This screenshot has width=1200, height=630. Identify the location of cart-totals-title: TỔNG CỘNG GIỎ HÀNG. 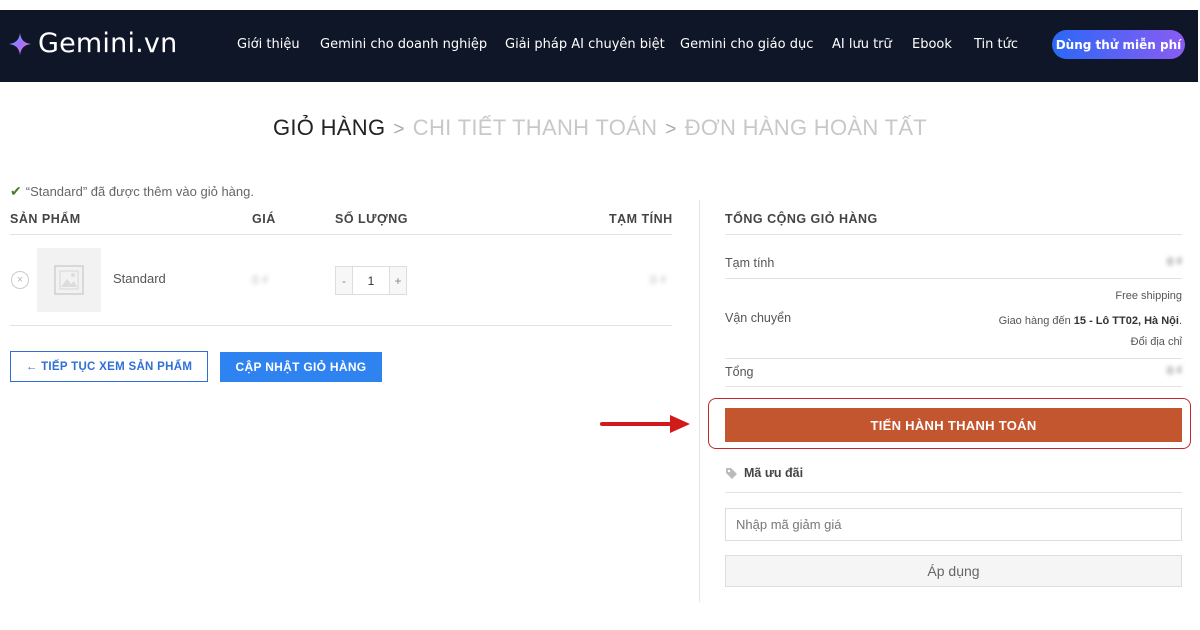
(801, 219).